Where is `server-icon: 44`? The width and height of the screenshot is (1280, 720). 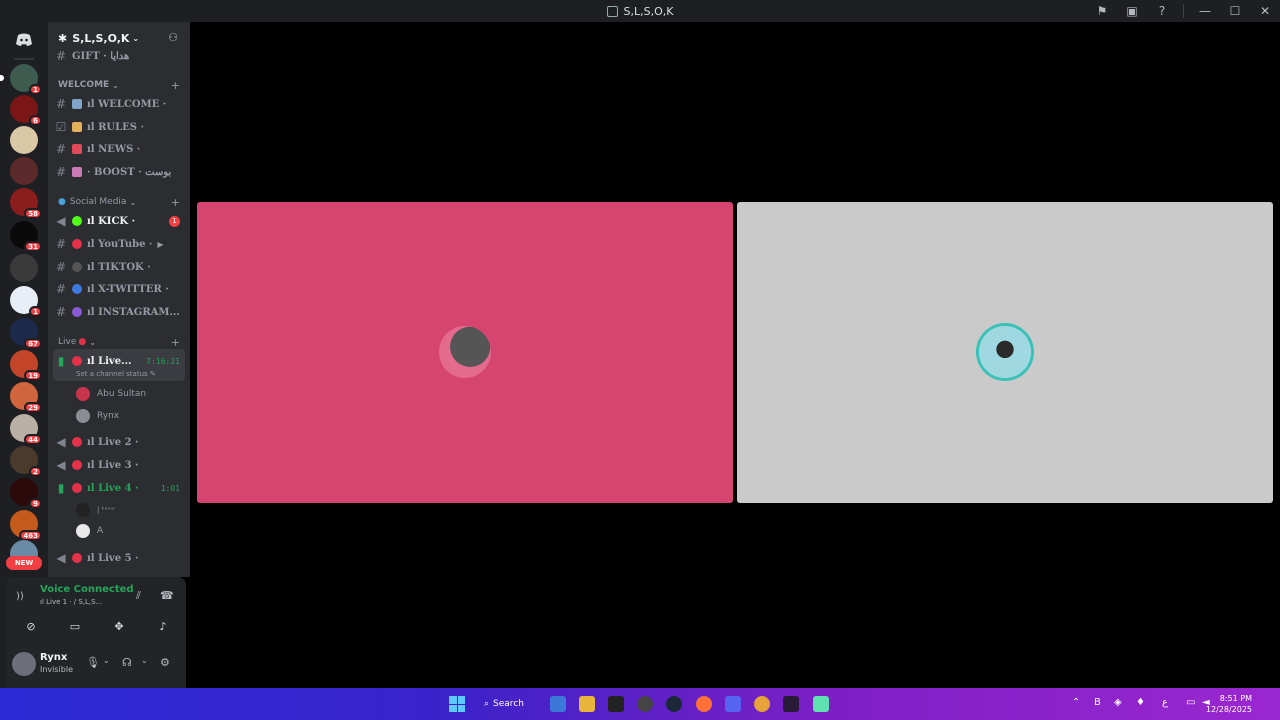 server-icon: 44 is located at coordinates (26, 429).